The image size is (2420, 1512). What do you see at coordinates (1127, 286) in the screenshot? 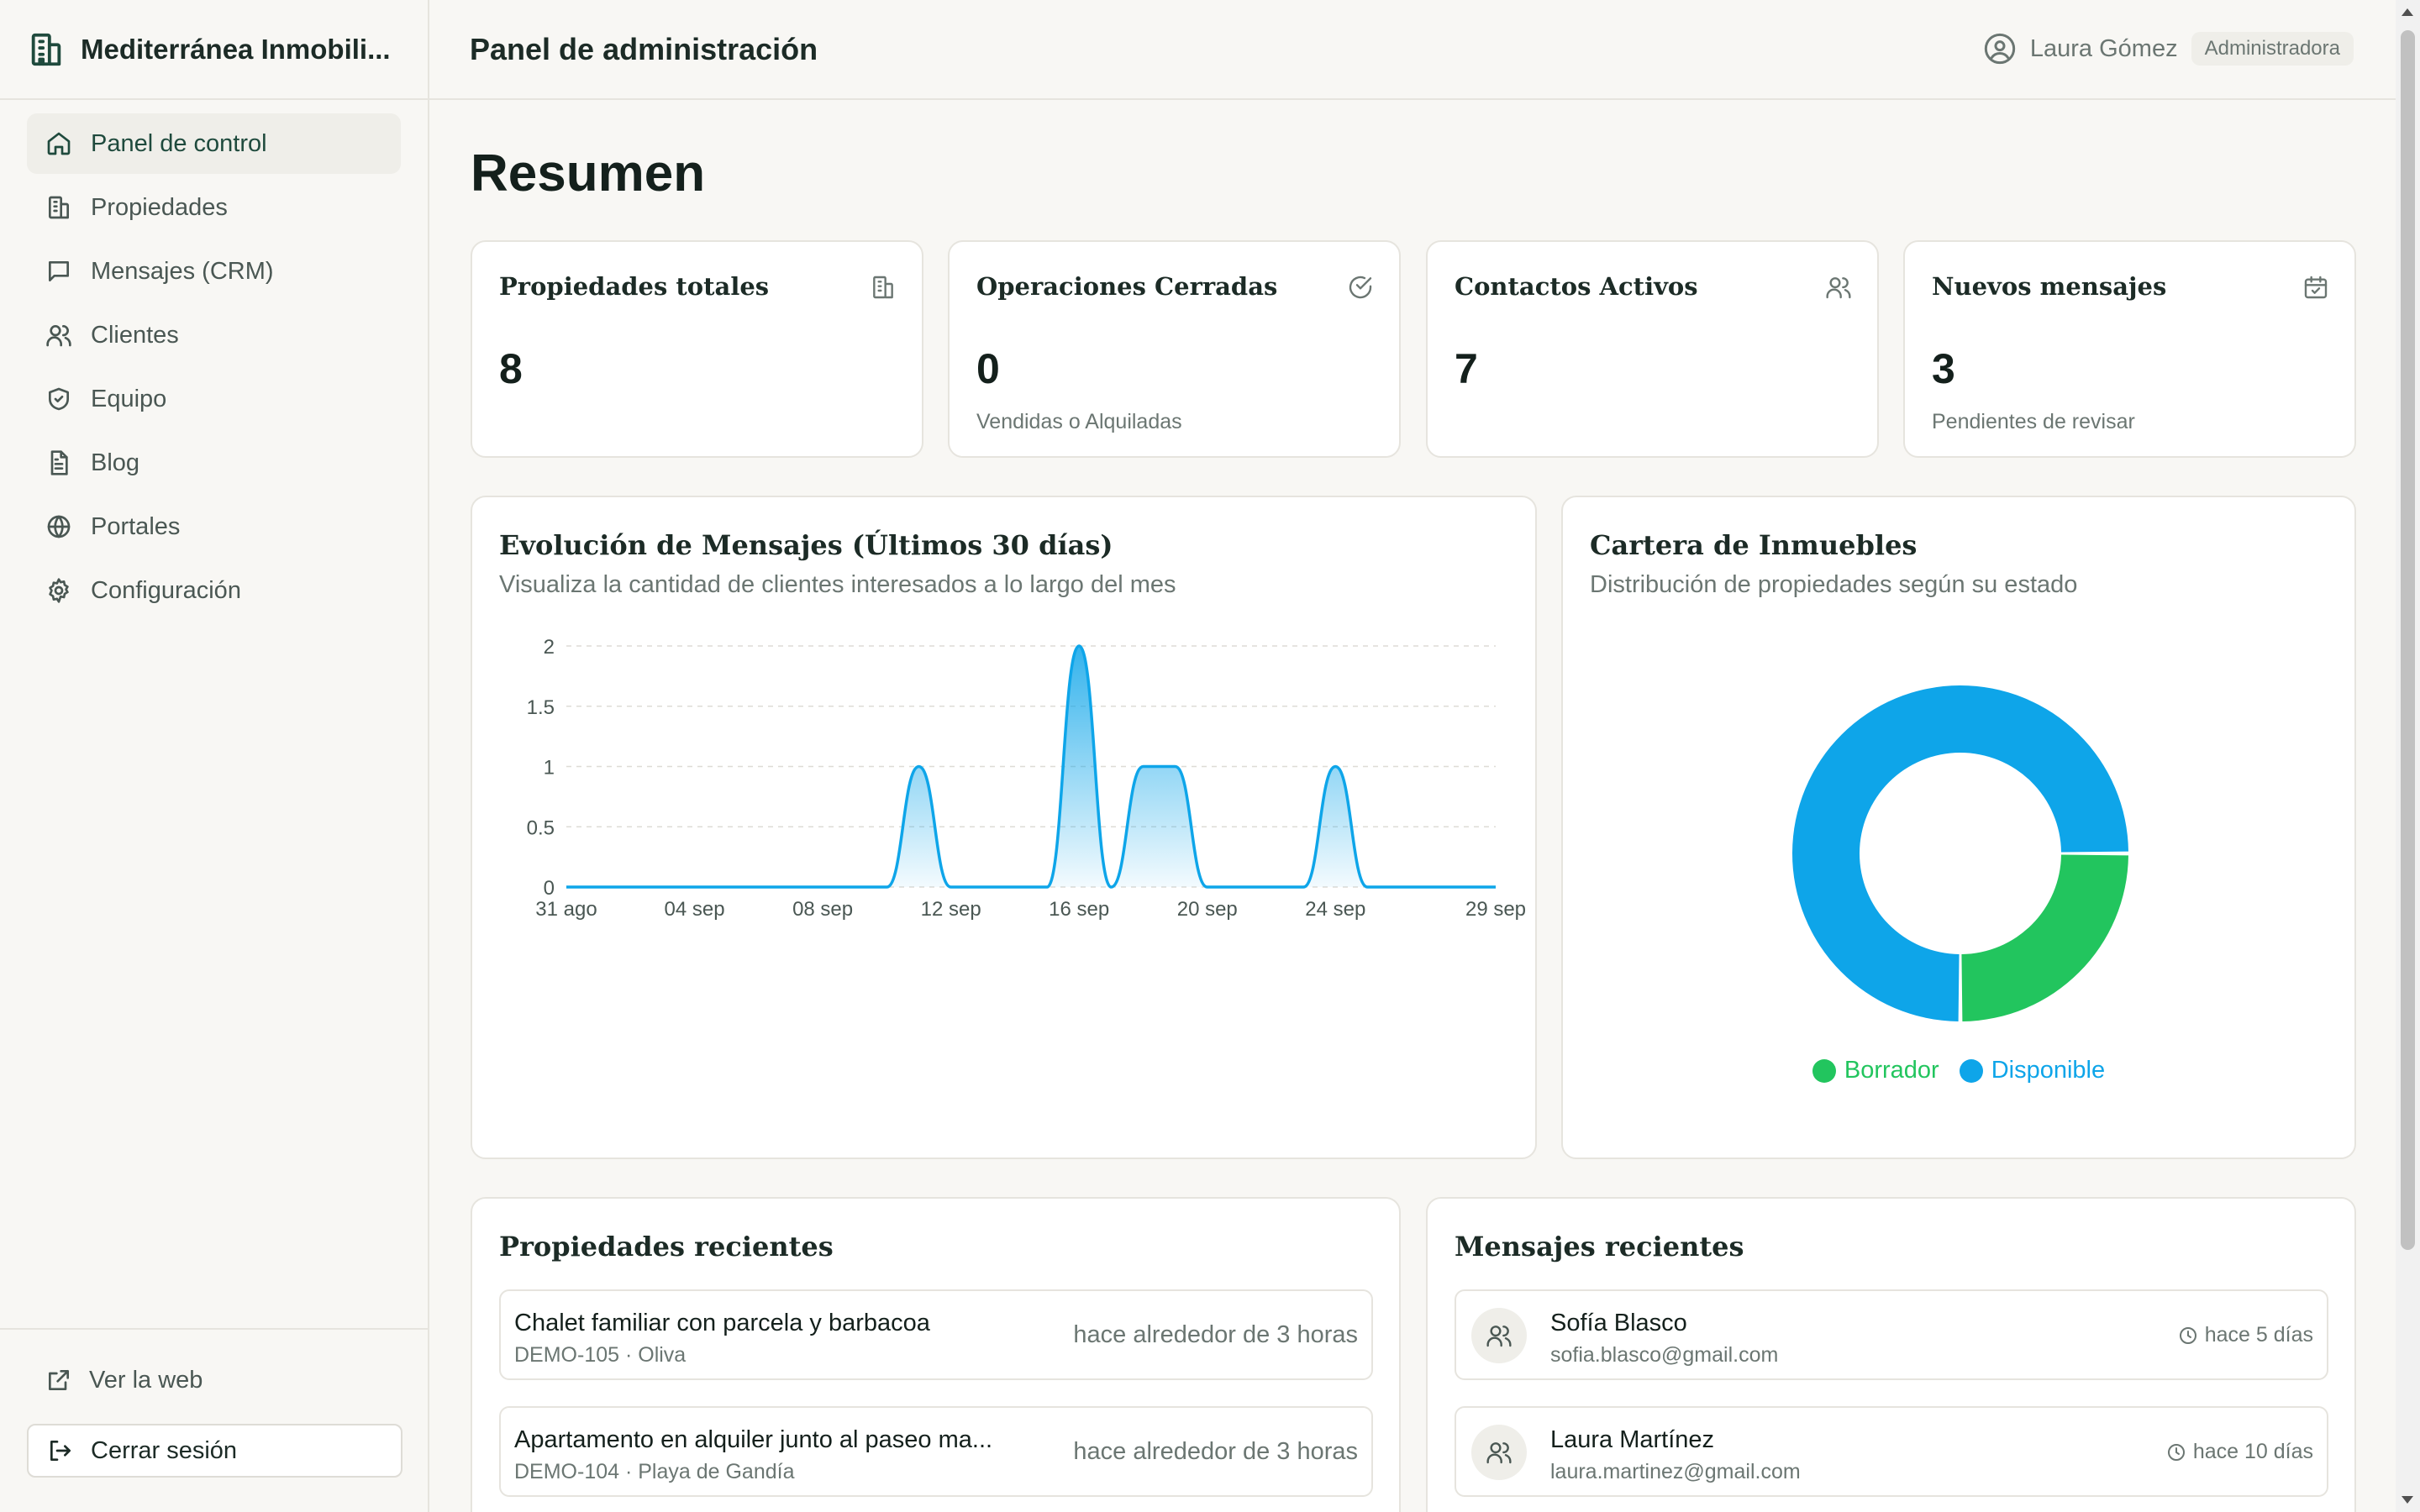
I see `stat-title: Operaciones Cerradas` at bounding box center [1127, 286].